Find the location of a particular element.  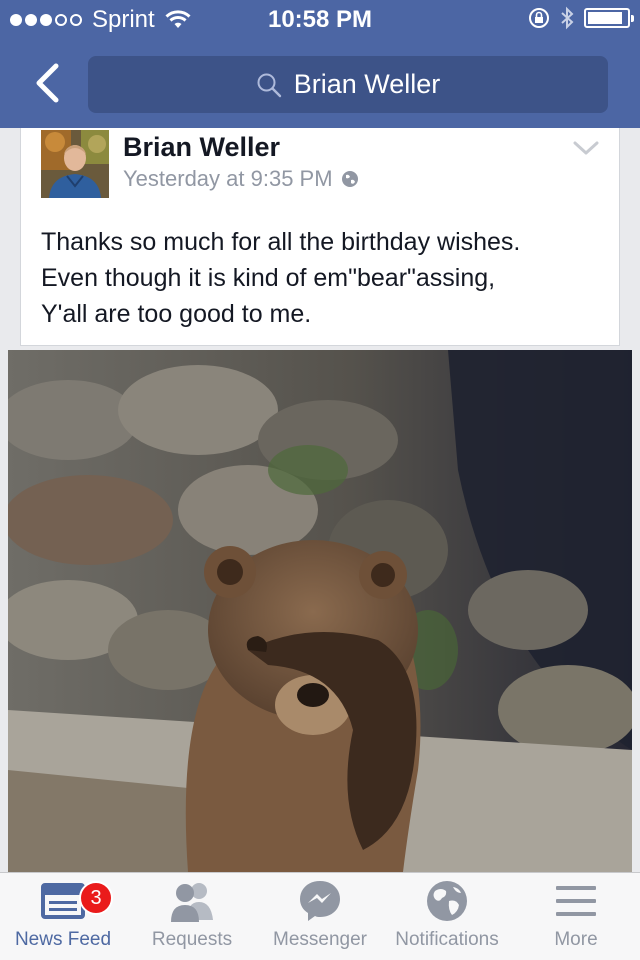

status-icons is located at coordinates (581, 18).